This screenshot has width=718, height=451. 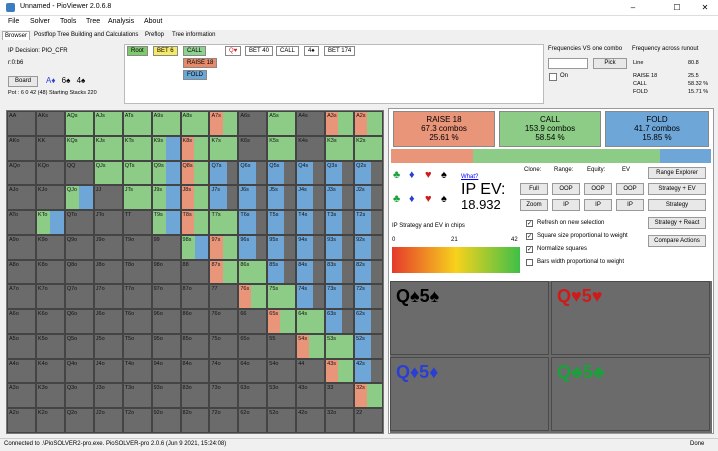 I want to click on hand-cell: 43o, so click(x=311, y=396).